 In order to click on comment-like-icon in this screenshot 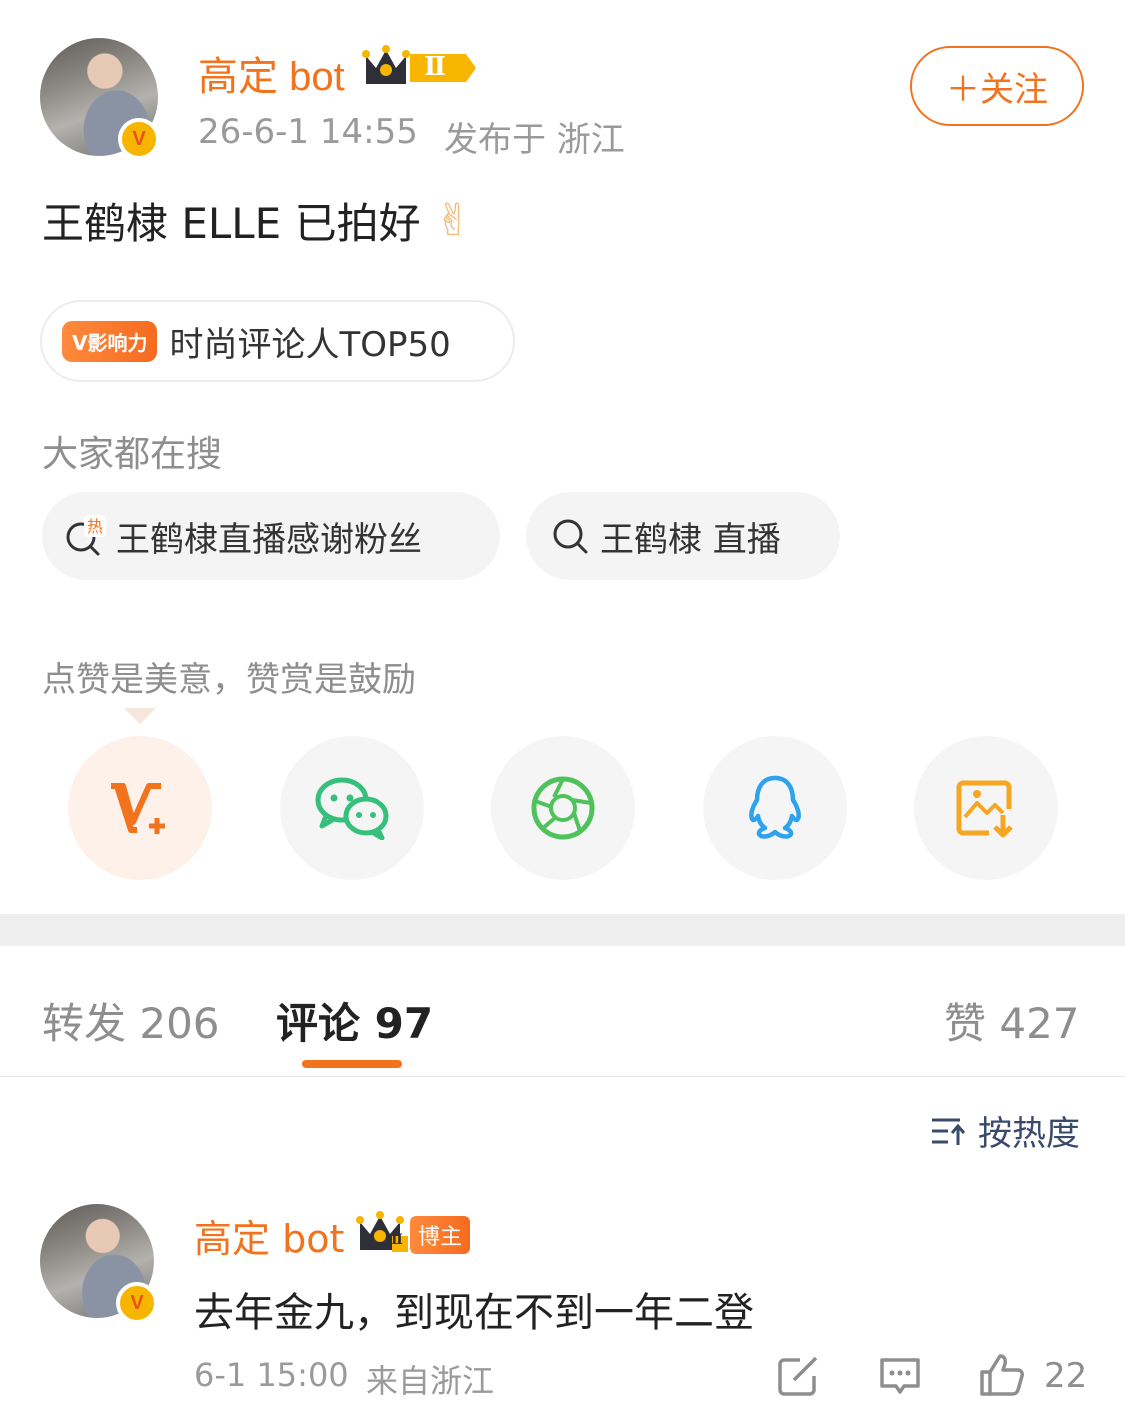, I will do `click(1002, 1377)`.